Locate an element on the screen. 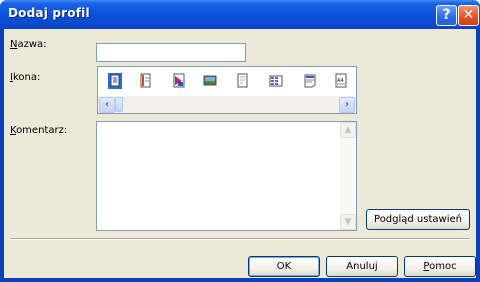 The height and width of the screenshot is (282, 480). help-title-button: ? is located at coordinates (446, 15).